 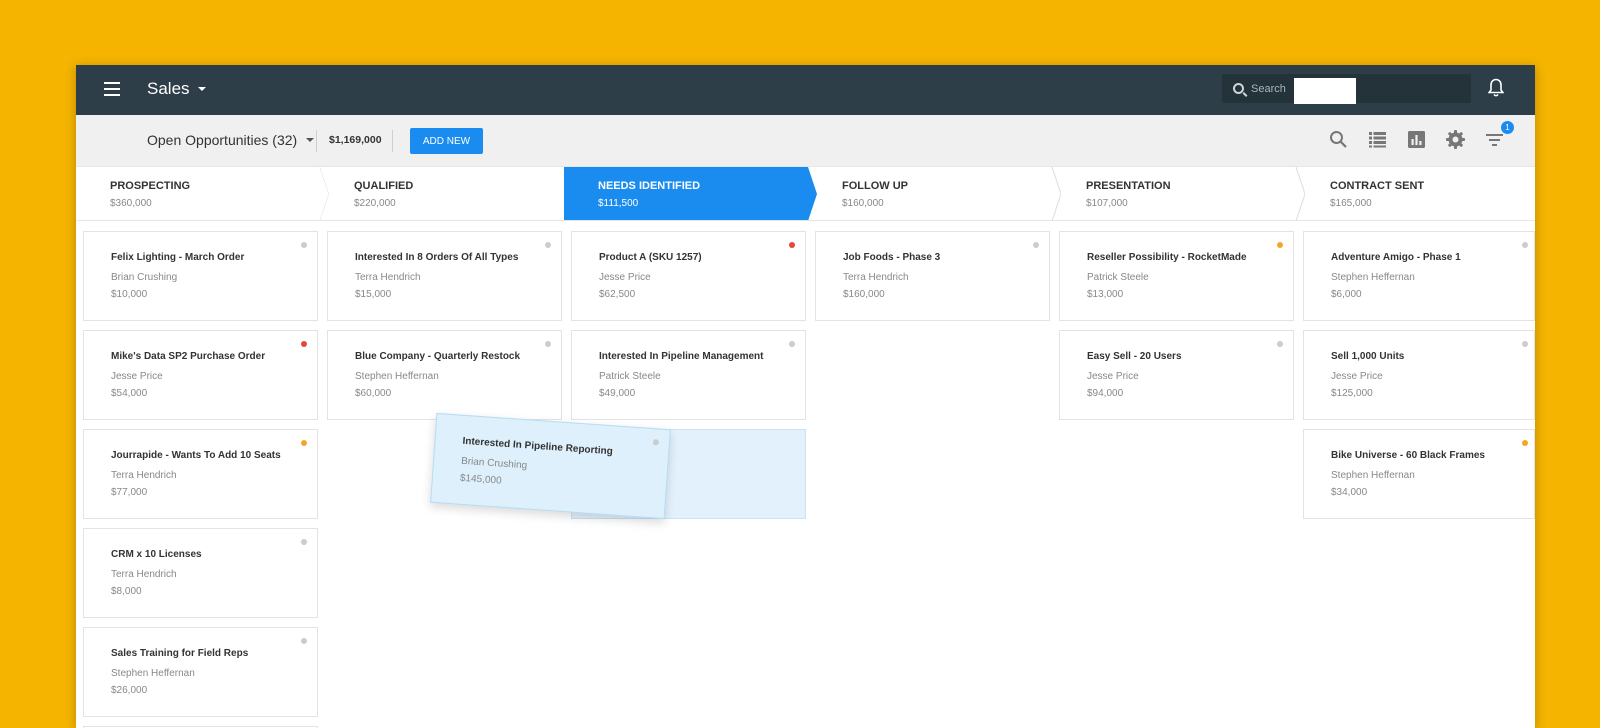 What do you see at coordinates (1325, 91) in the screenshot?
I see `search-input` at bounding box center [1325, 91].